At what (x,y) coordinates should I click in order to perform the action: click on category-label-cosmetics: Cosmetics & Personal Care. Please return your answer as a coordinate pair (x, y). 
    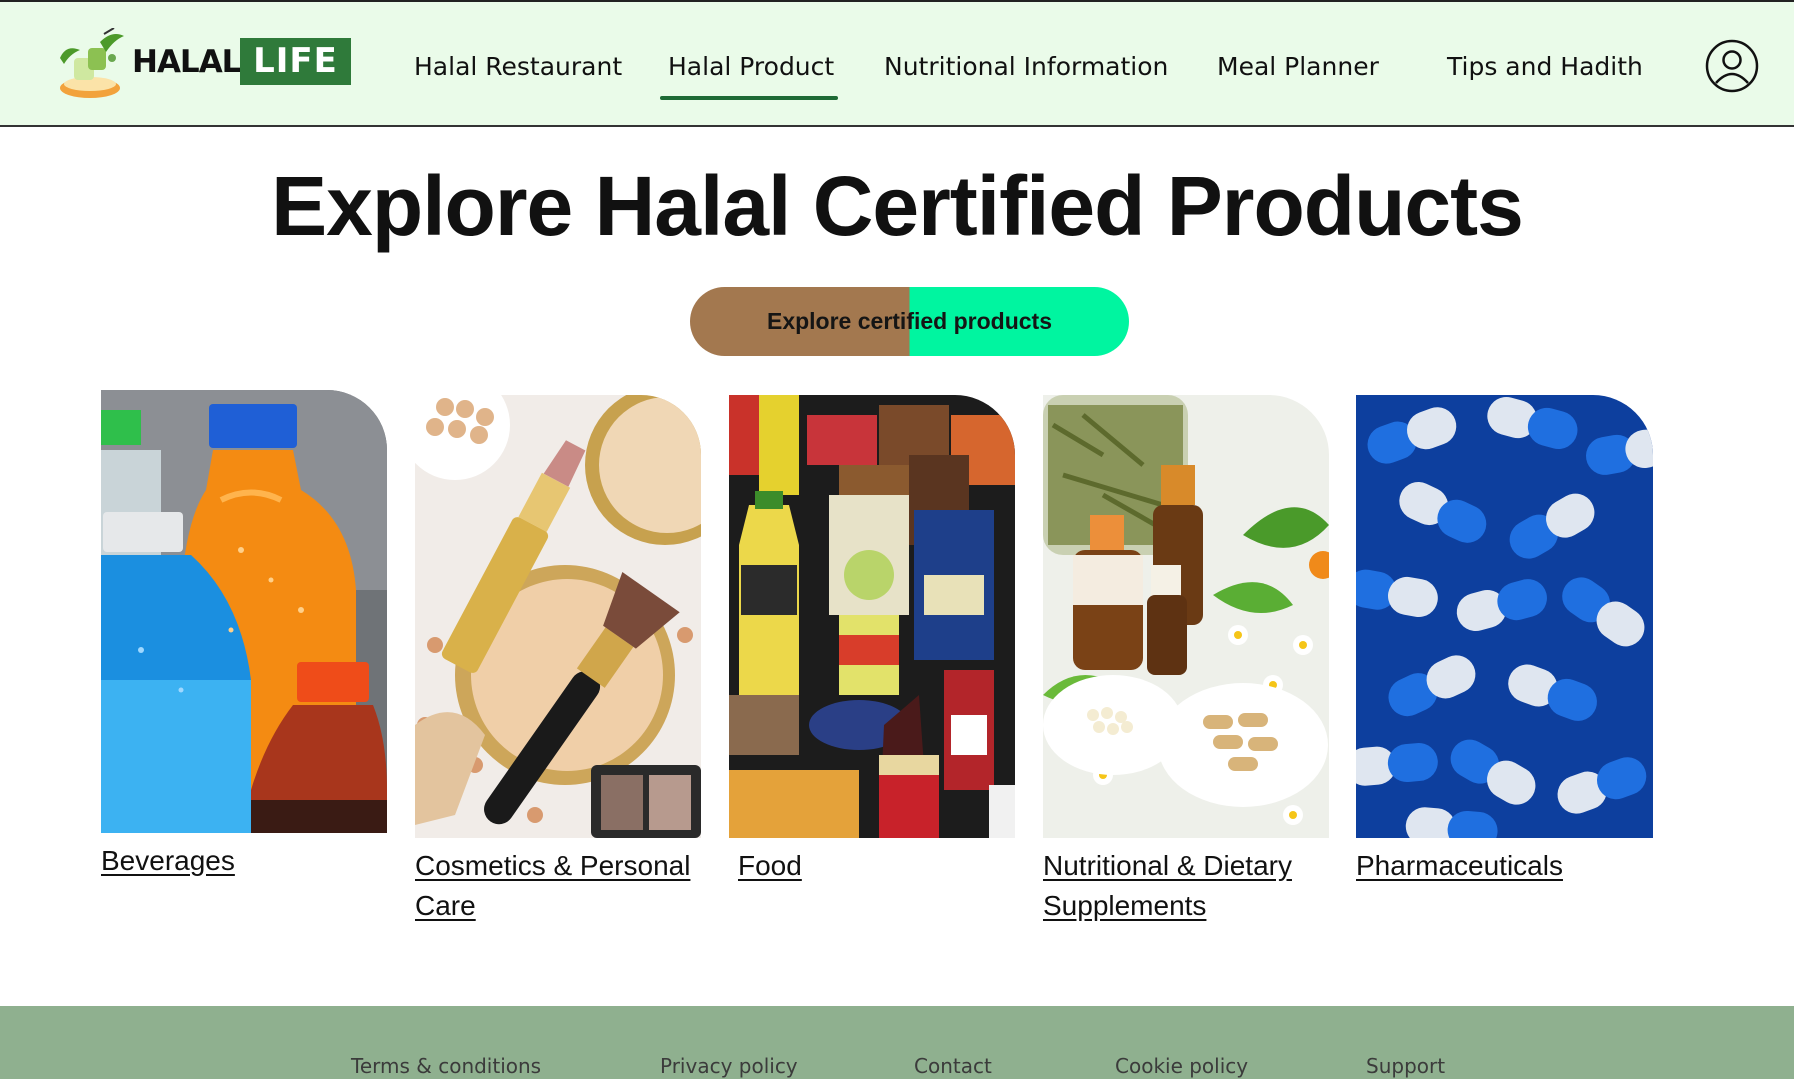
    Looking at the image, I should click on (558, 886).